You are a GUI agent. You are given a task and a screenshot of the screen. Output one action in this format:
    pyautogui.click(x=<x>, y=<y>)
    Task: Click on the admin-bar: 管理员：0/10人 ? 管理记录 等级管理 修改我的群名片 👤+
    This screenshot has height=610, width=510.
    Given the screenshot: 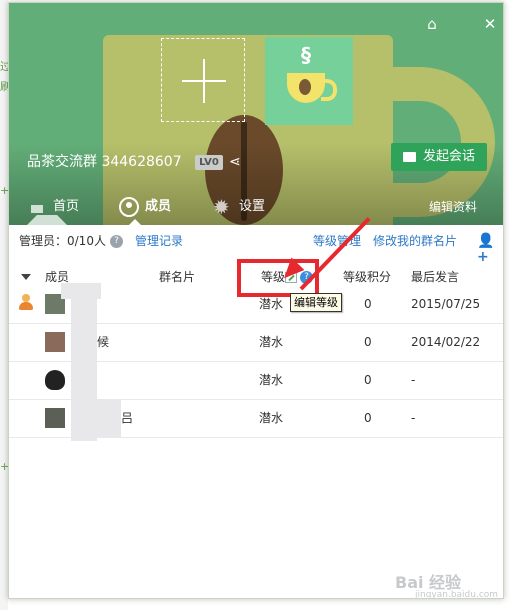 What is the action you would take?
    pyautogui.click(x=256, y=247)
    